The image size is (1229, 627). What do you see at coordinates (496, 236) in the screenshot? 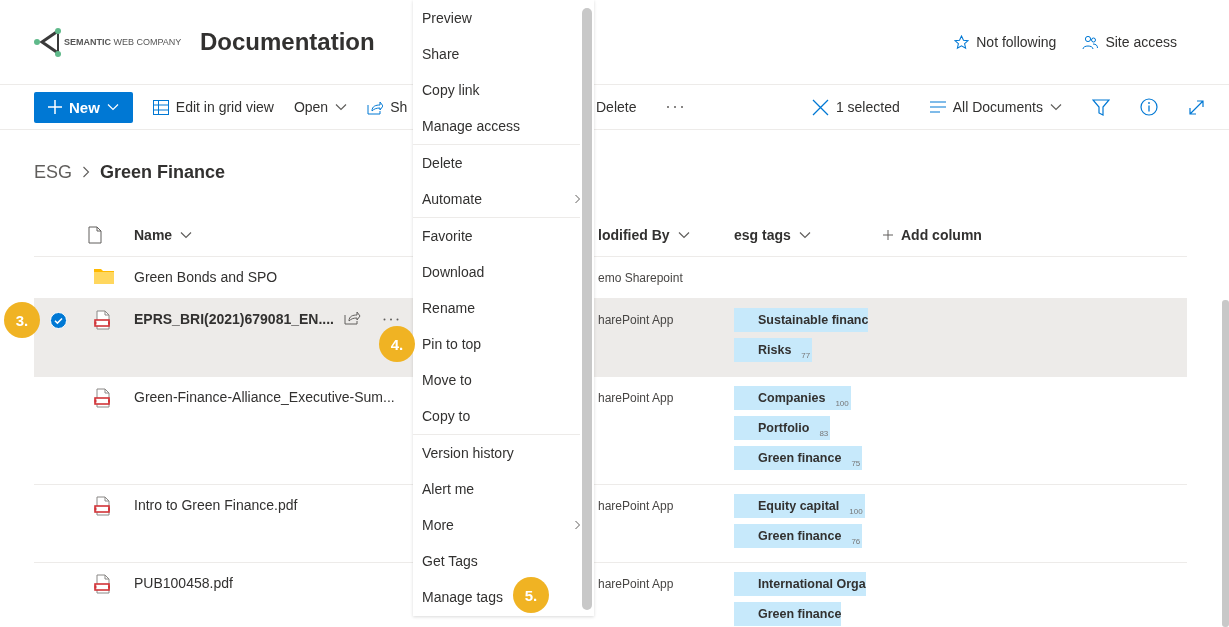
I see `menu-item: Favorite` at bounding box center [496, 236].